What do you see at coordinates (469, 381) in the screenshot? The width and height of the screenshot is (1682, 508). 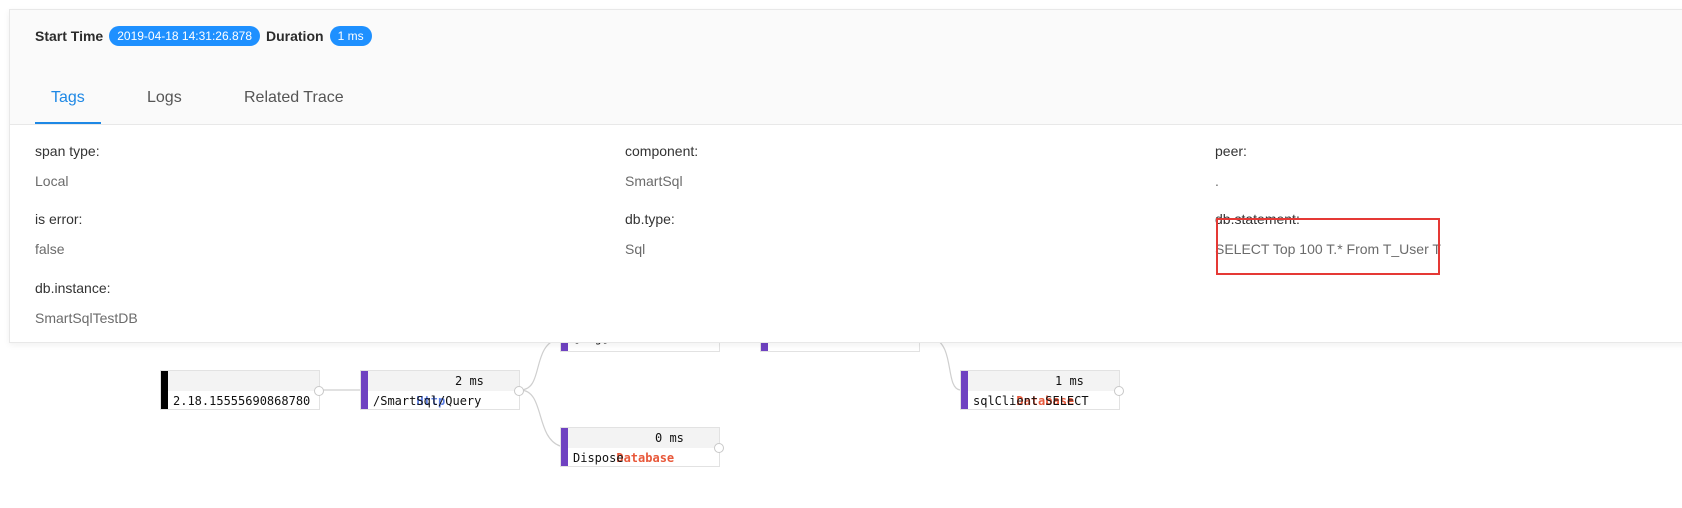 I see `node-duration: 2 ms` at bounding box center [469, 381].